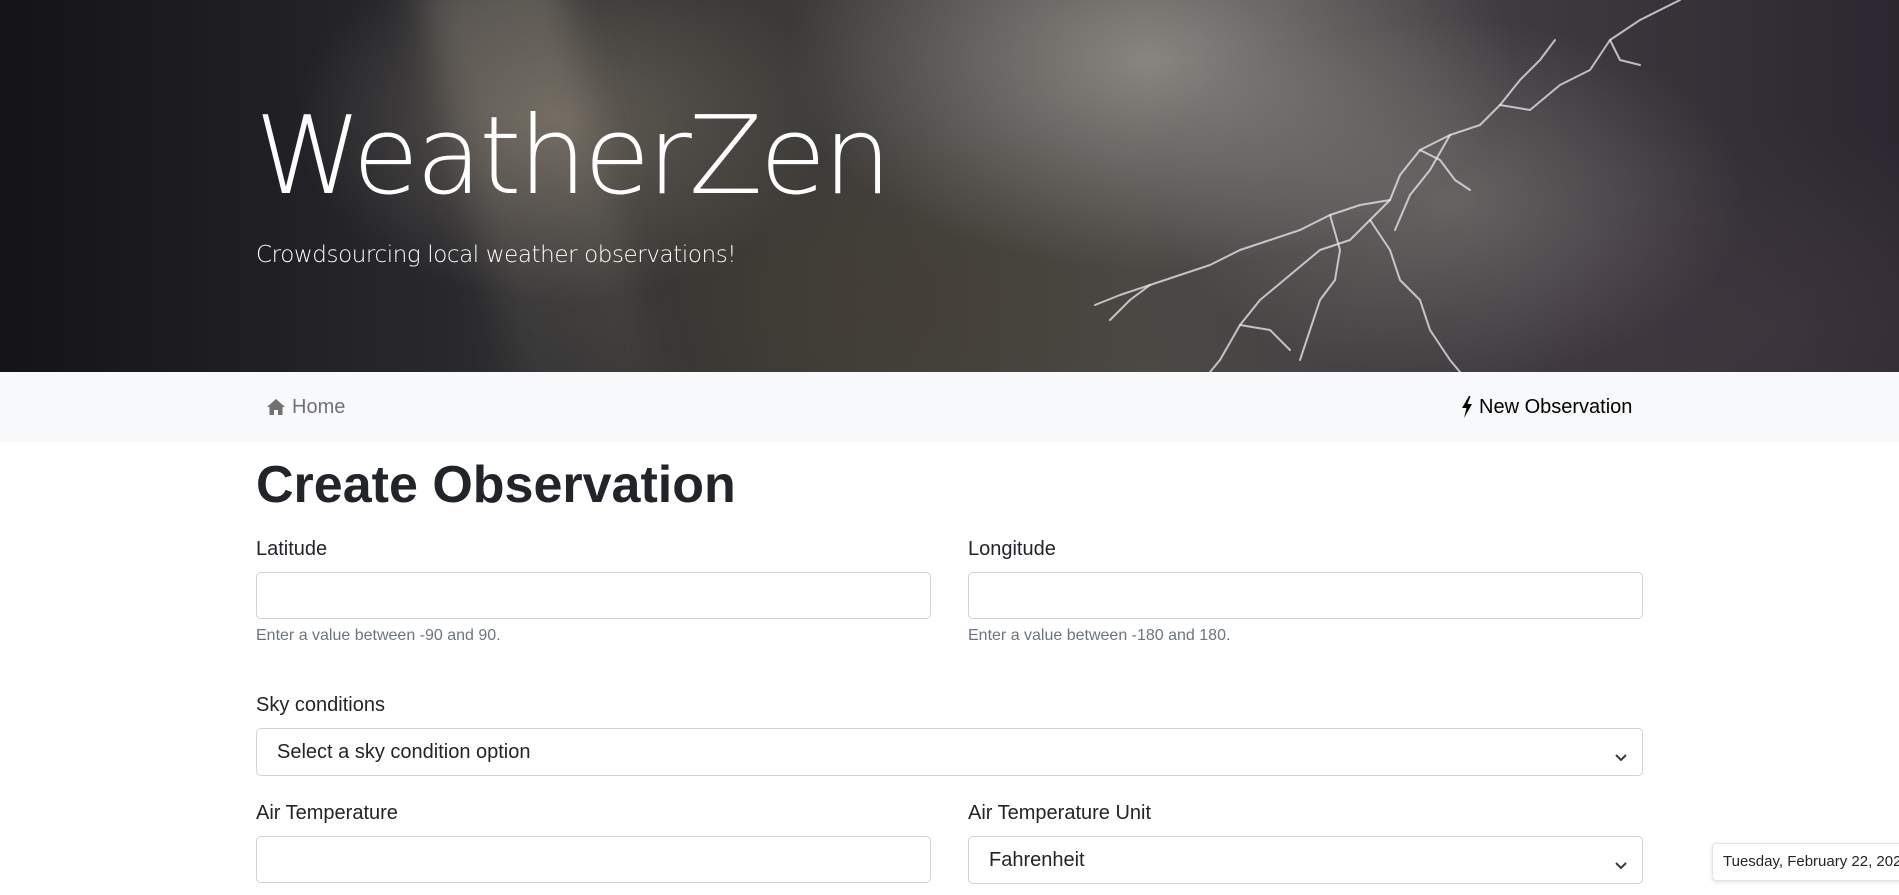 This screenshot has width=1899, height=895. What do you see at coordinates (320, 705) in the screenshot?
I see `sky-conditions-label: Sky conditions` at bounding box center [320, 705].